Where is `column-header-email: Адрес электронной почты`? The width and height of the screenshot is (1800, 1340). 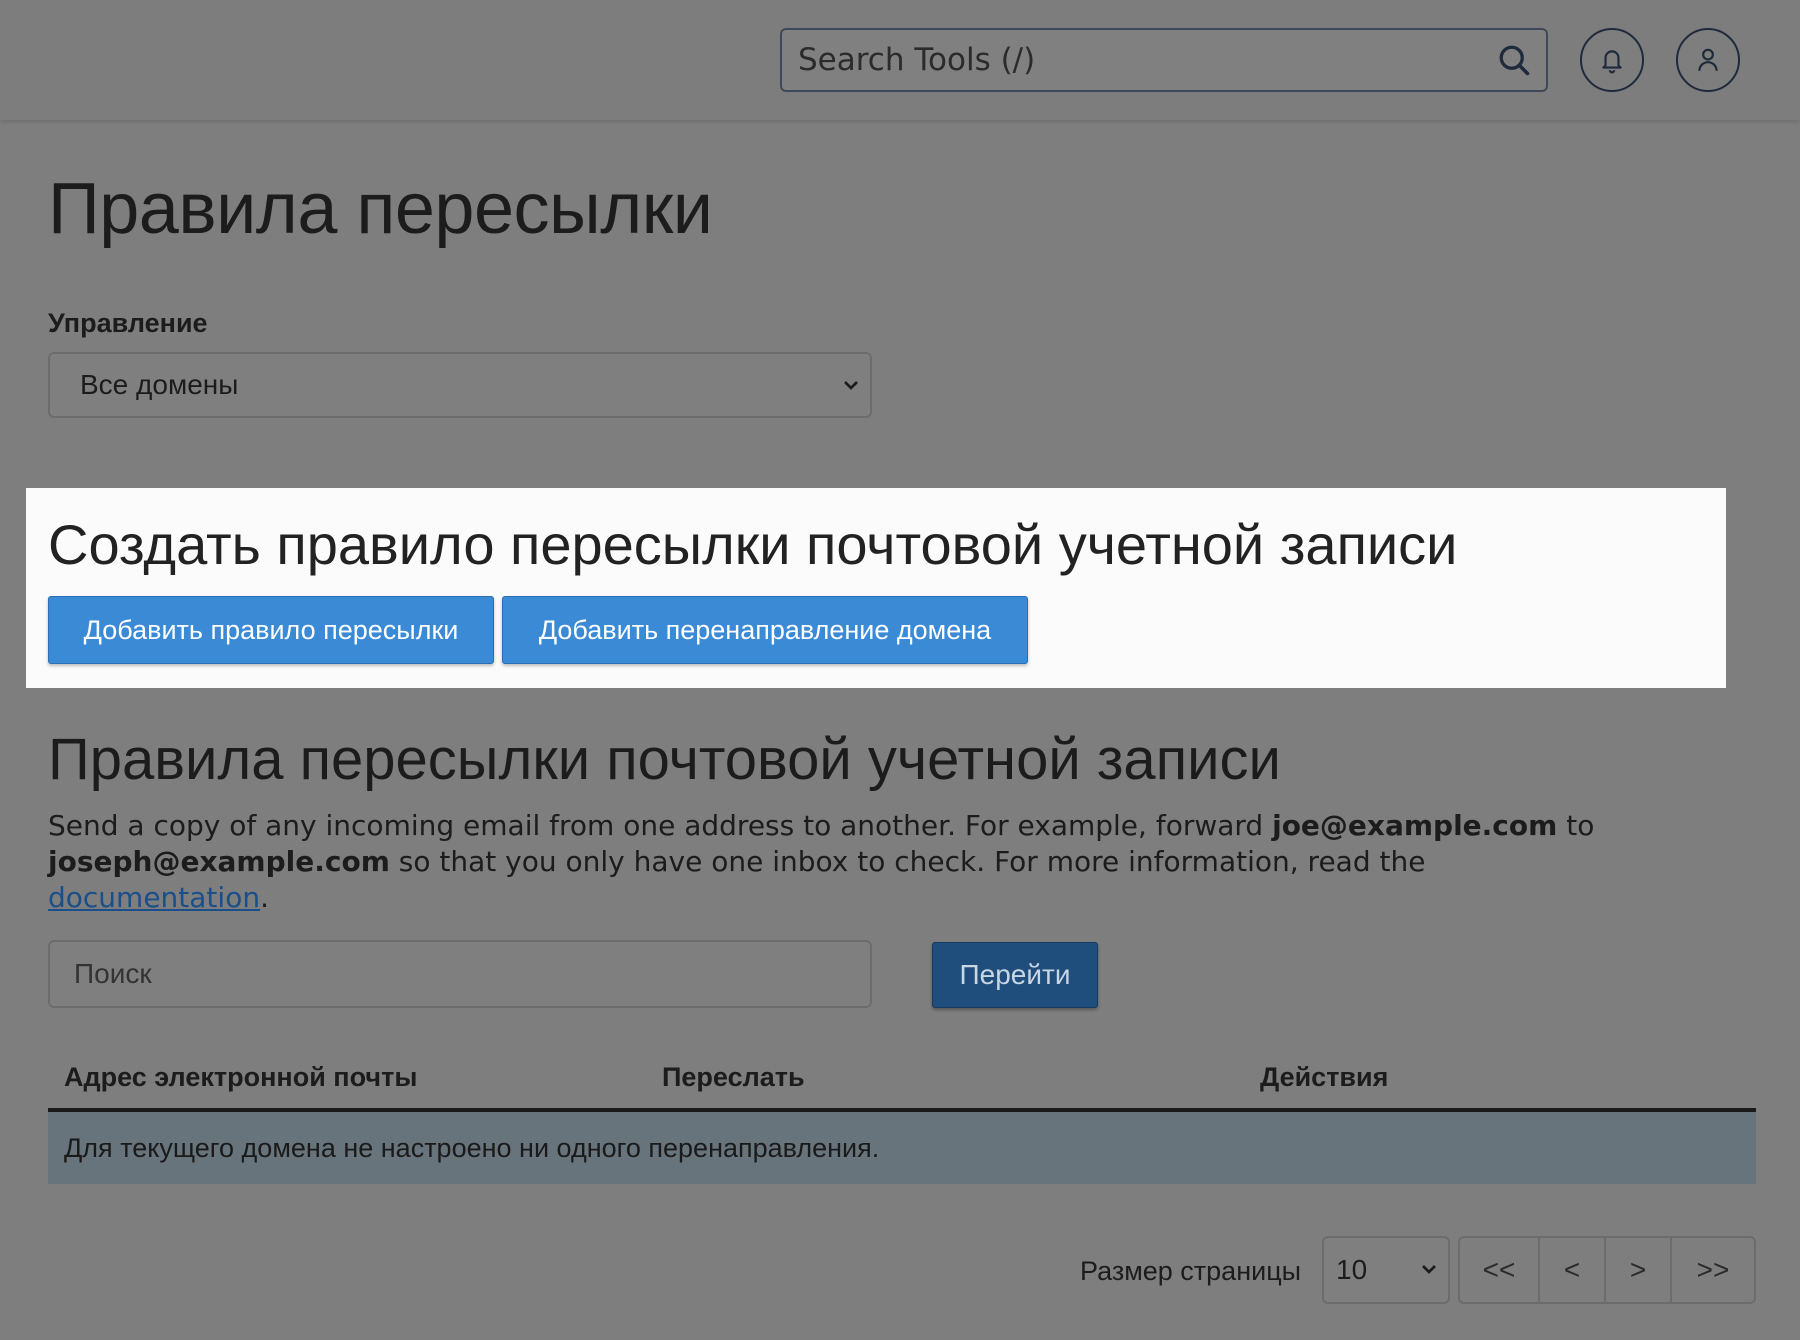
column-header-email: Адрес электронной почты is located at coordinates (240, 1077).